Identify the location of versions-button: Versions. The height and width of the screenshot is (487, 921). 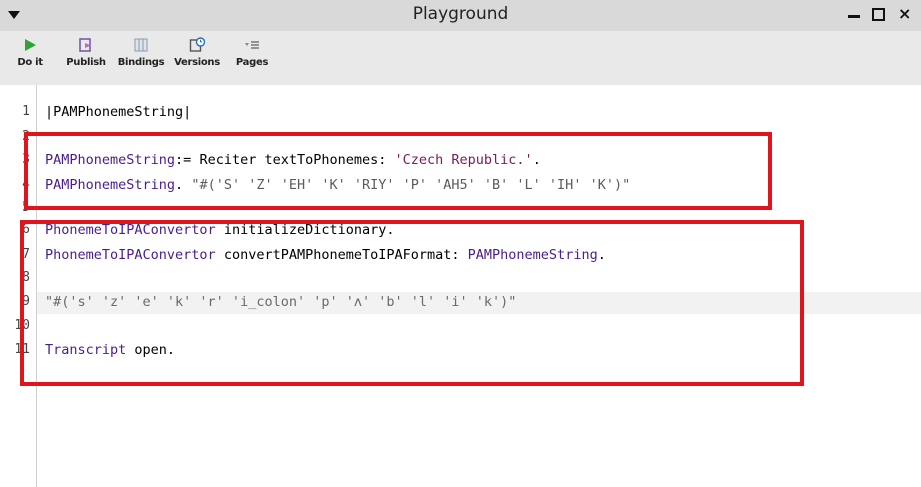
(197, 52).